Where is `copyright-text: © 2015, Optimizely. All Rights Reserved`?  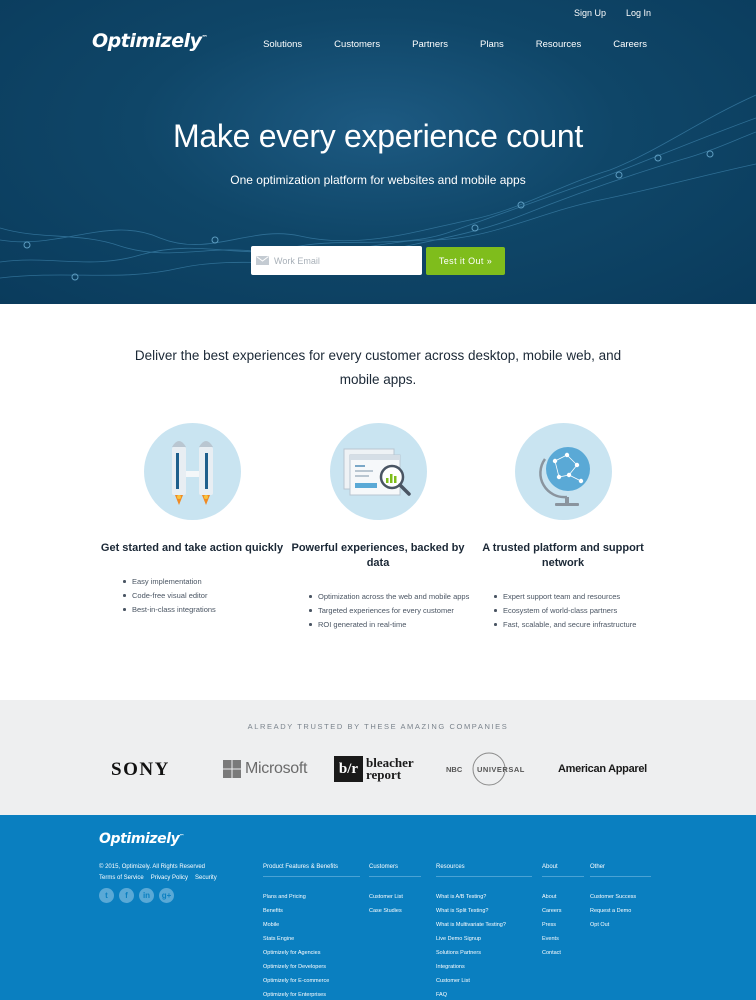
copyright-text: © 2015, Optimizely. All Rights Reserved is located at coordinates (152, 867).